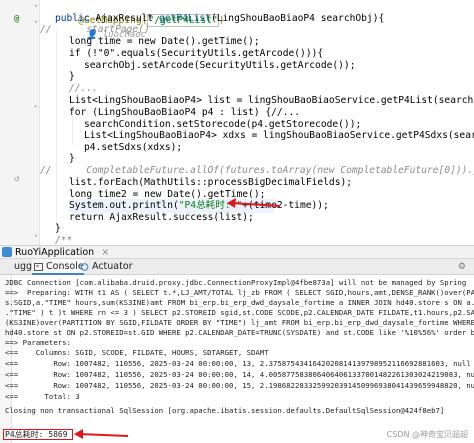 Image resolution: width=474 pixels, height=443 pixels. I want to click on watermark: CSDN @神奇宝贝超超, so click(427, 434).